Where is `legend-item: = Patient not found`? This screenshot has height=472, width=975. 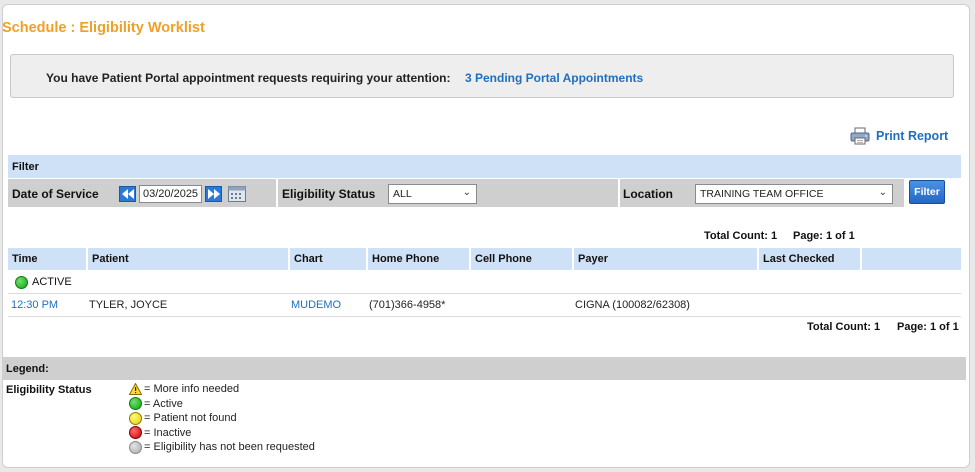
legend-item: = Patient not found is located at coordinates (222, 418).